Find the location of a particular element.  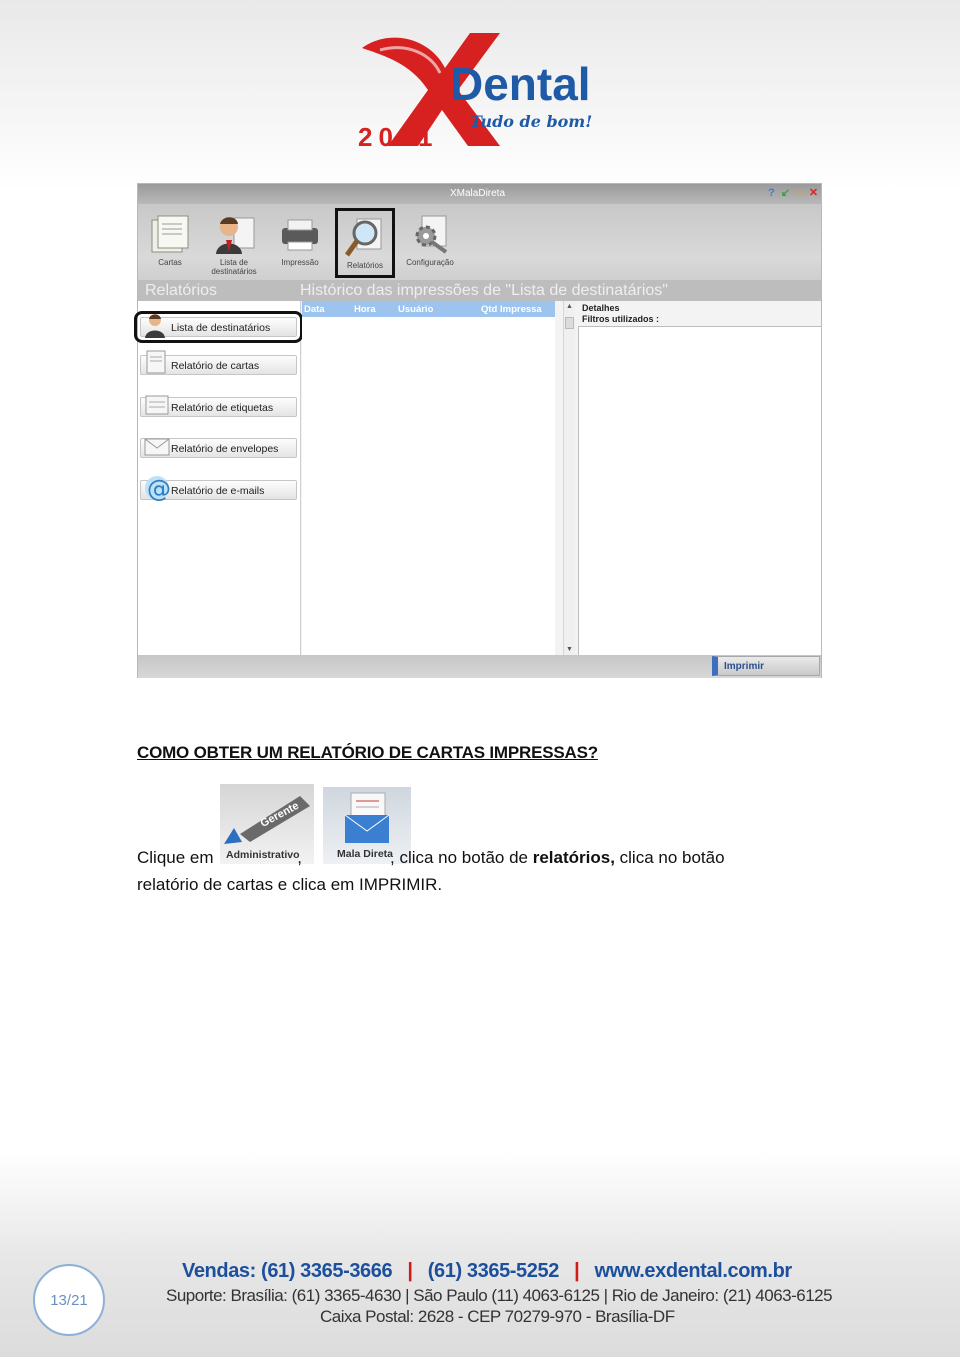

logo-brand: Dental is located at coordinates (520, 84).